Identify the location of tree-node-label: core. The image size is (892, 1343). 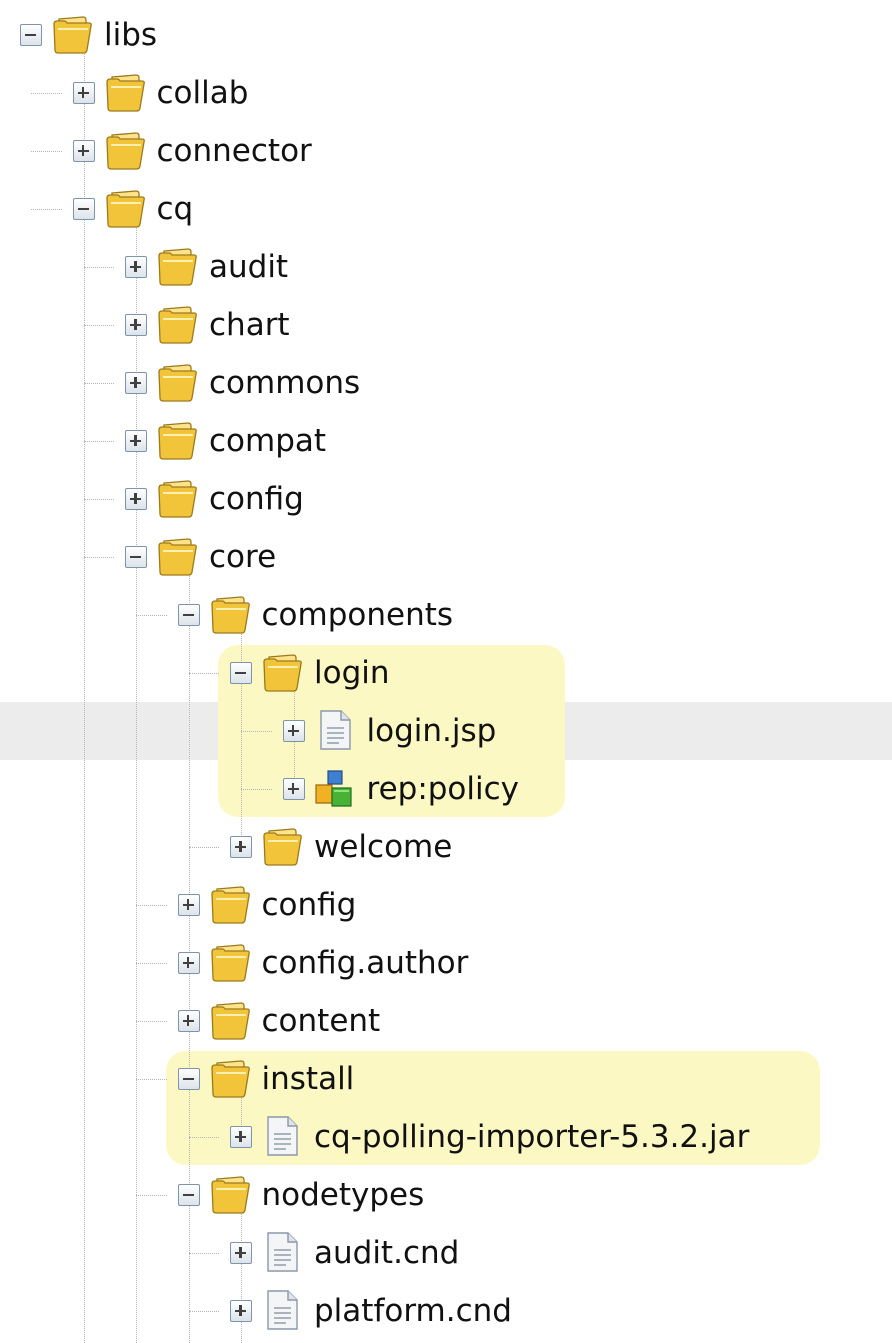
(243, 557).